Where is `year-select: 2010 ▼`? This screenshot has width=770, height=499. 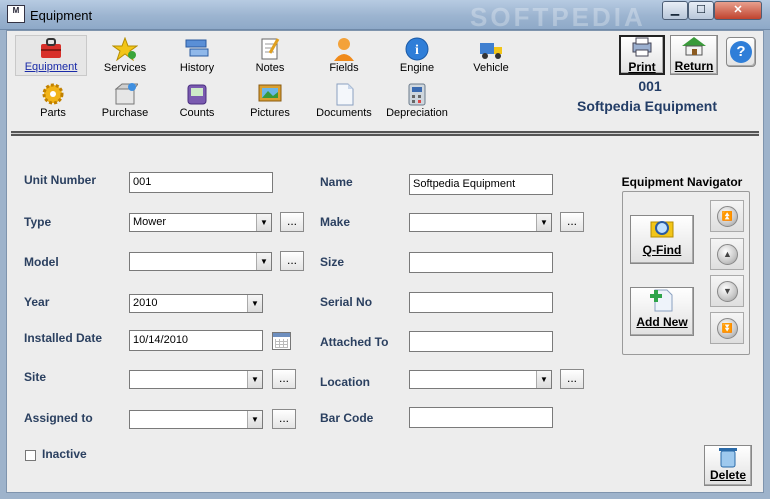
year-select: 2010 ▼ is located at coordinates (196, 303).